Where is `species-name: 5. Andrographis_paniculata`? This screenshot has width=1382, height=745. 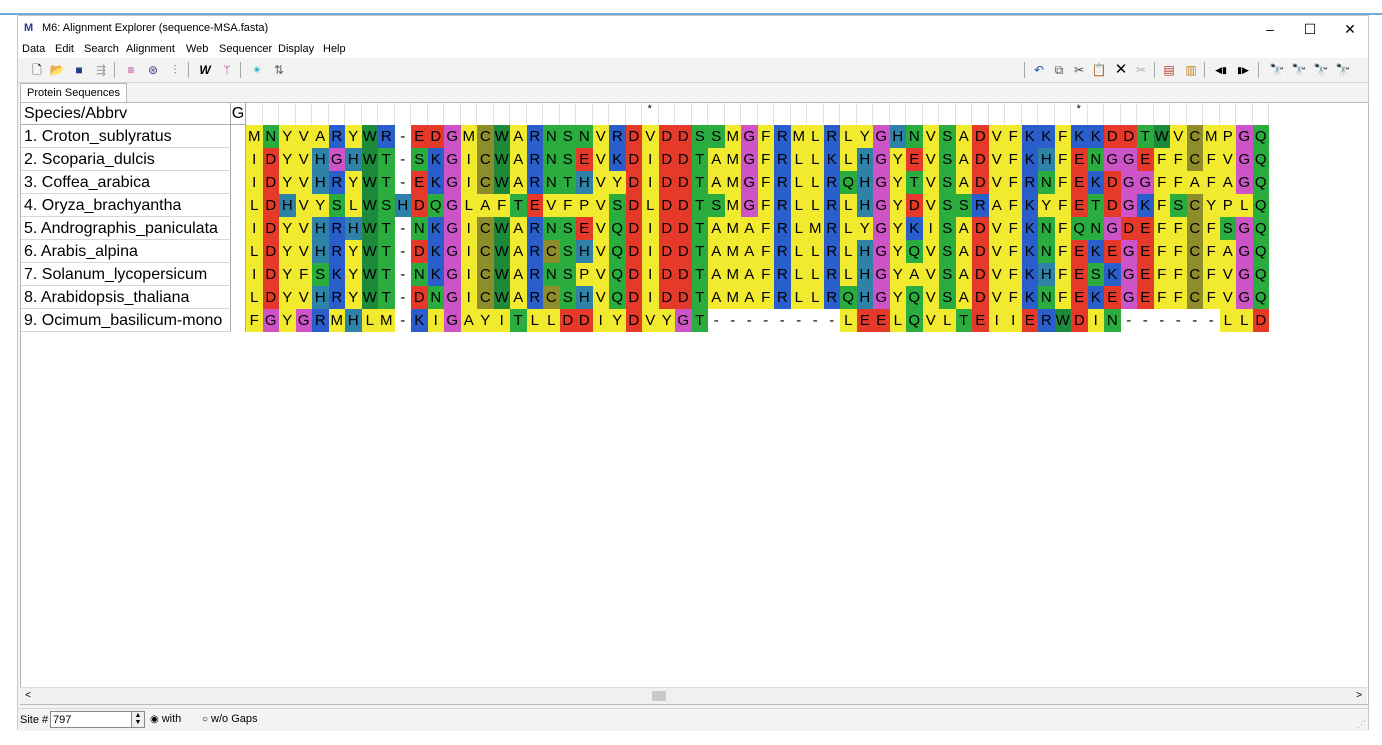
species-name: 5. Andrographis_paniculata is located at coordinates (126, 228).